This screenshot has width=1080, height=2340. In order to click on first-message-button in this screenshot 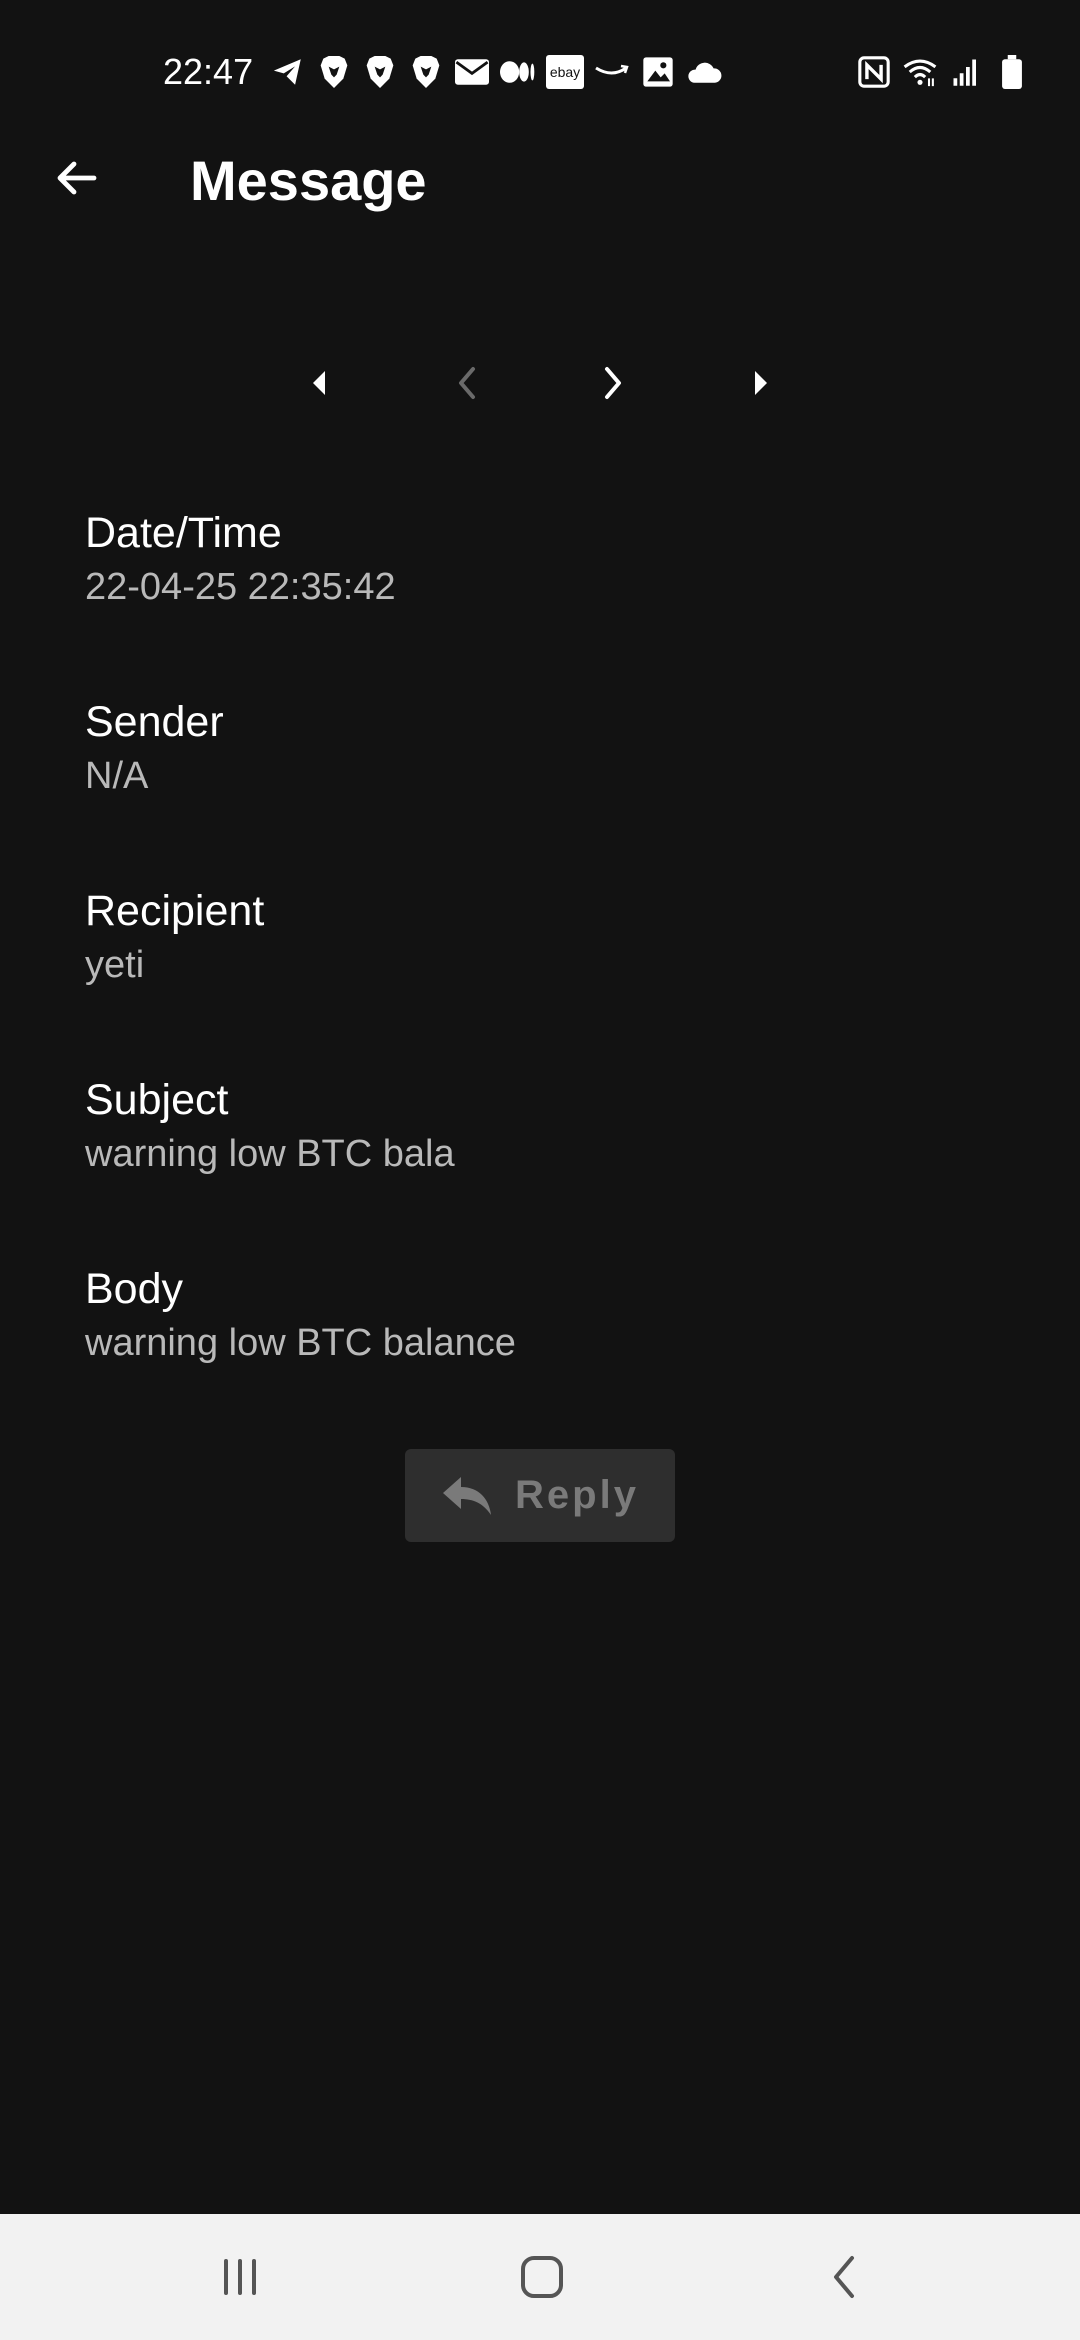, I will do `click(319, 383)`.